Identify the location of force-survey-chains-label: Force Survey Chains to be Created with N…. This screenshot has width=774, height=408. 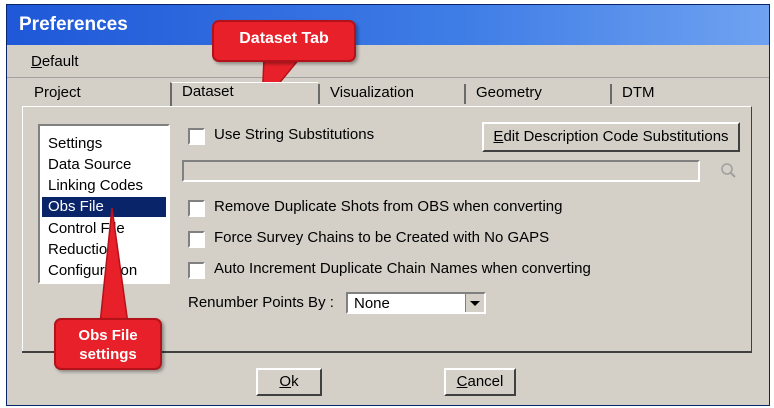
(382, 237).